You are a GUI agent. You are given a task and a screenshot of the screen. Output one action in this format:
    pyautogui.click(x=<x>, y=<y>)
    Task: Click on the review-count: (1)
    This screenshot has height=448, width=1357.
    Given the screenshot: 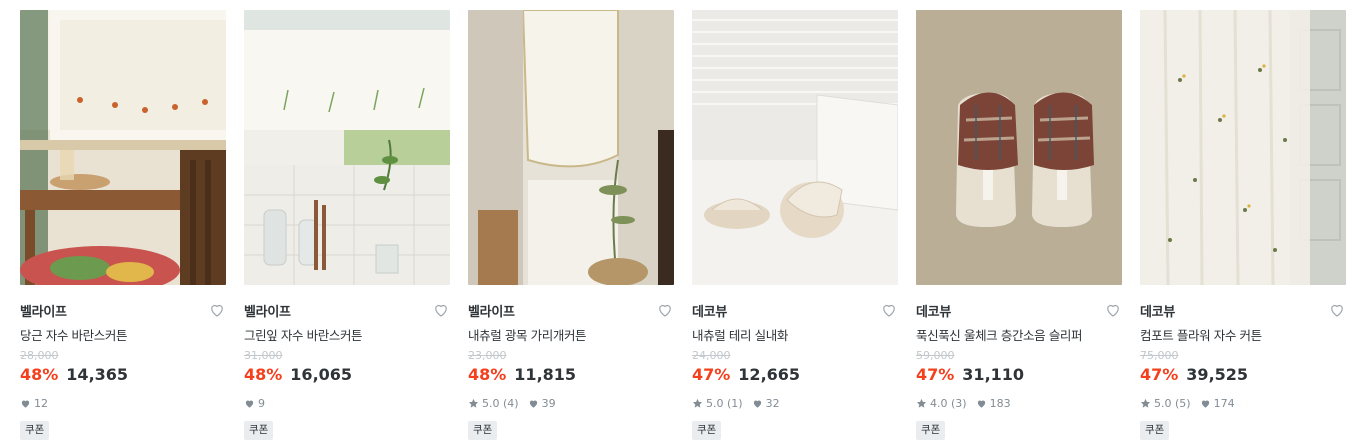 What is the action you would take?
    pyautogui.click(x=735, y=403)
    